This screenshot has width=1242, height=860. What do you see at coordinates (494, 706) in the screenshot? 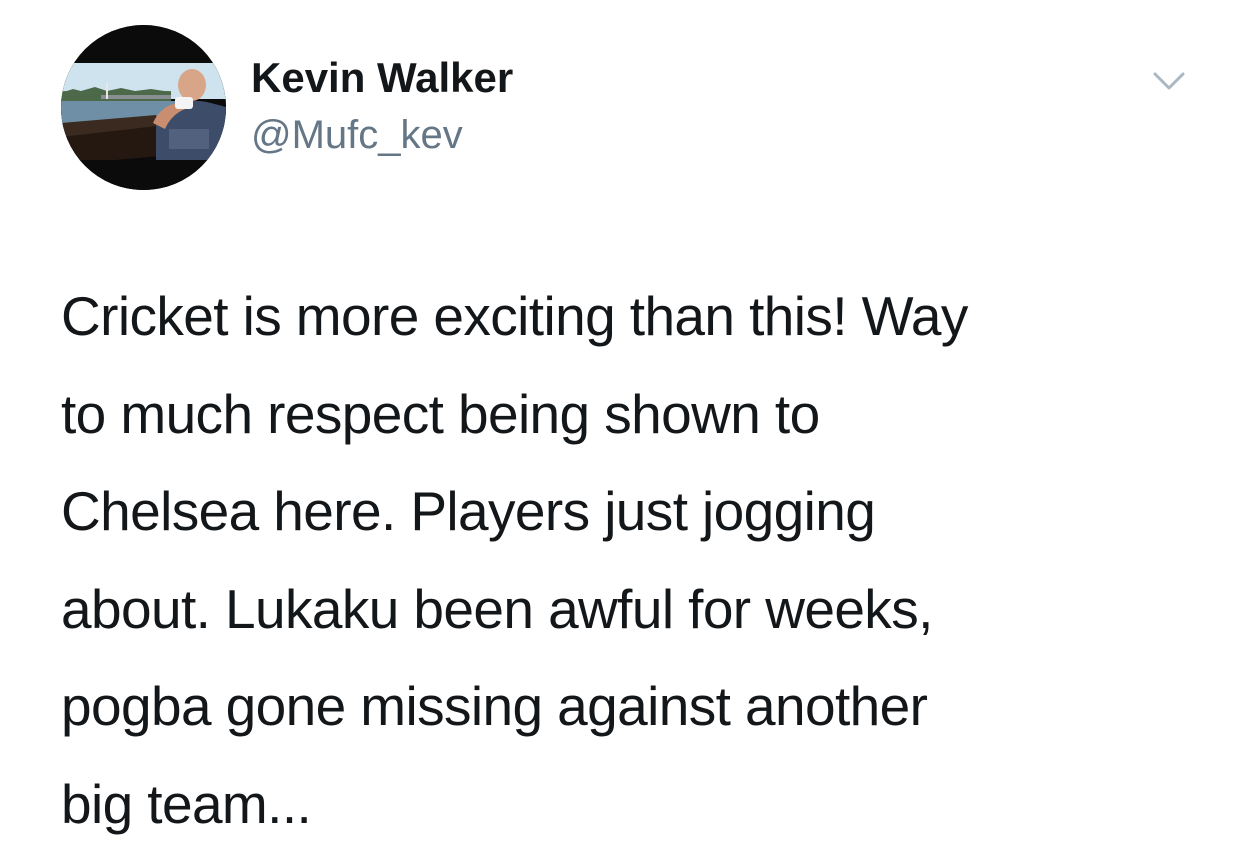
I see `tweet-text-line: pogba gone missing against another` at bounding box center [494, 706].